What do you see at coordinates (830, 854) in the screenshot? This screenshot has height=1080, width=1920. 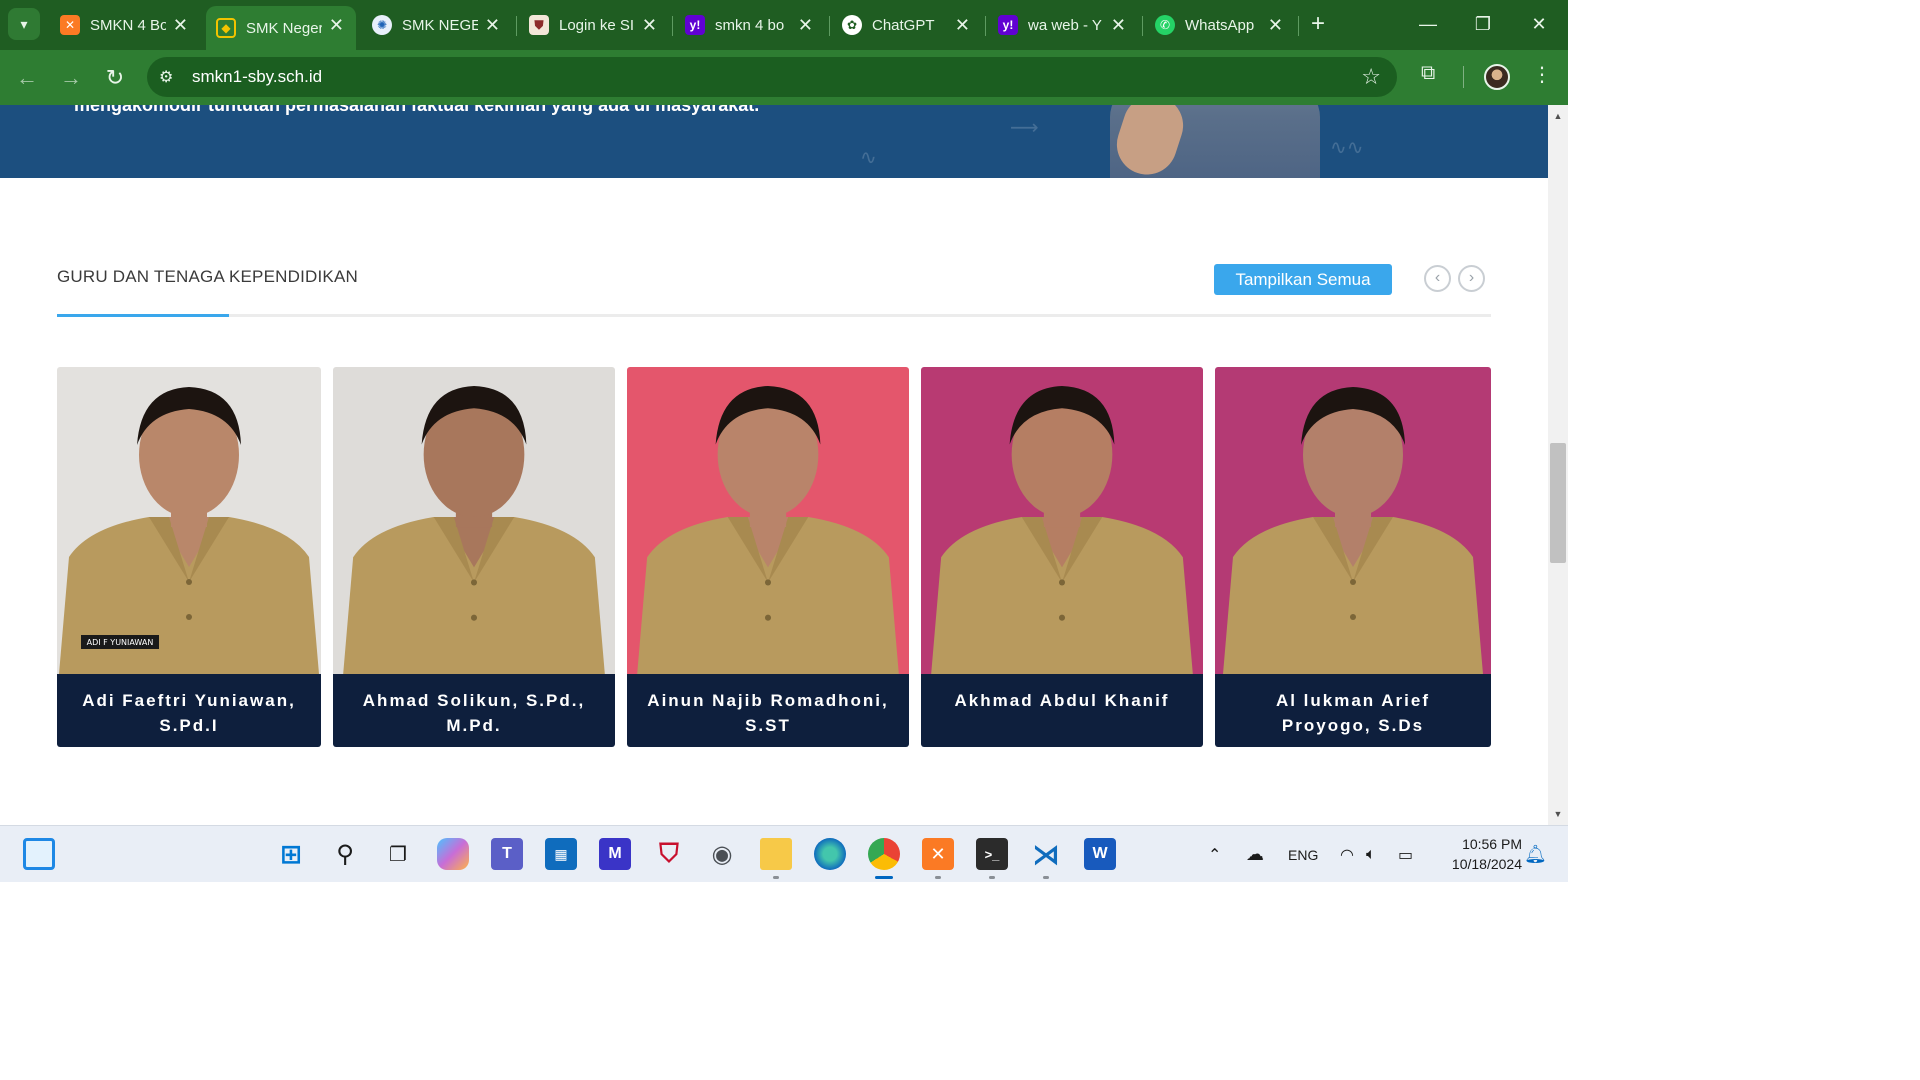 I see `edge-icon` at bounding box center [830, 854].